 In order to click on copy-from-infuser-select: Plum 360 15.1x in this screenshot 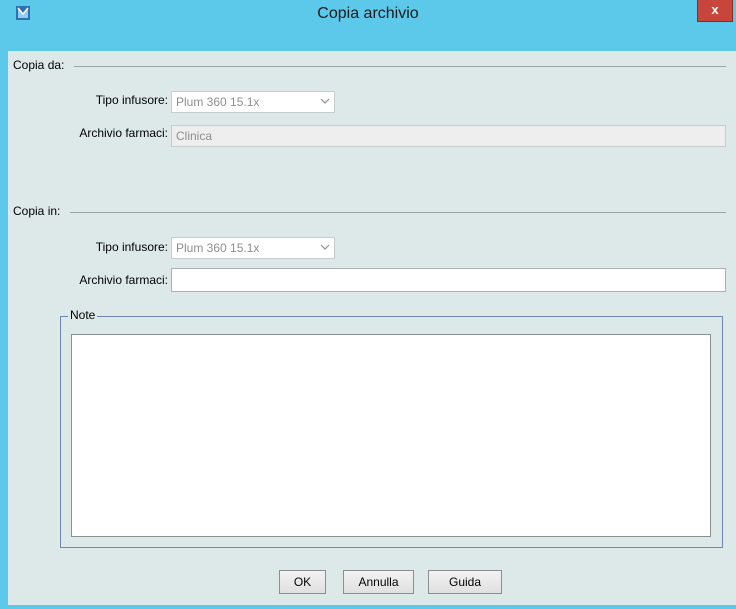, I will do `click(253, 102)`.